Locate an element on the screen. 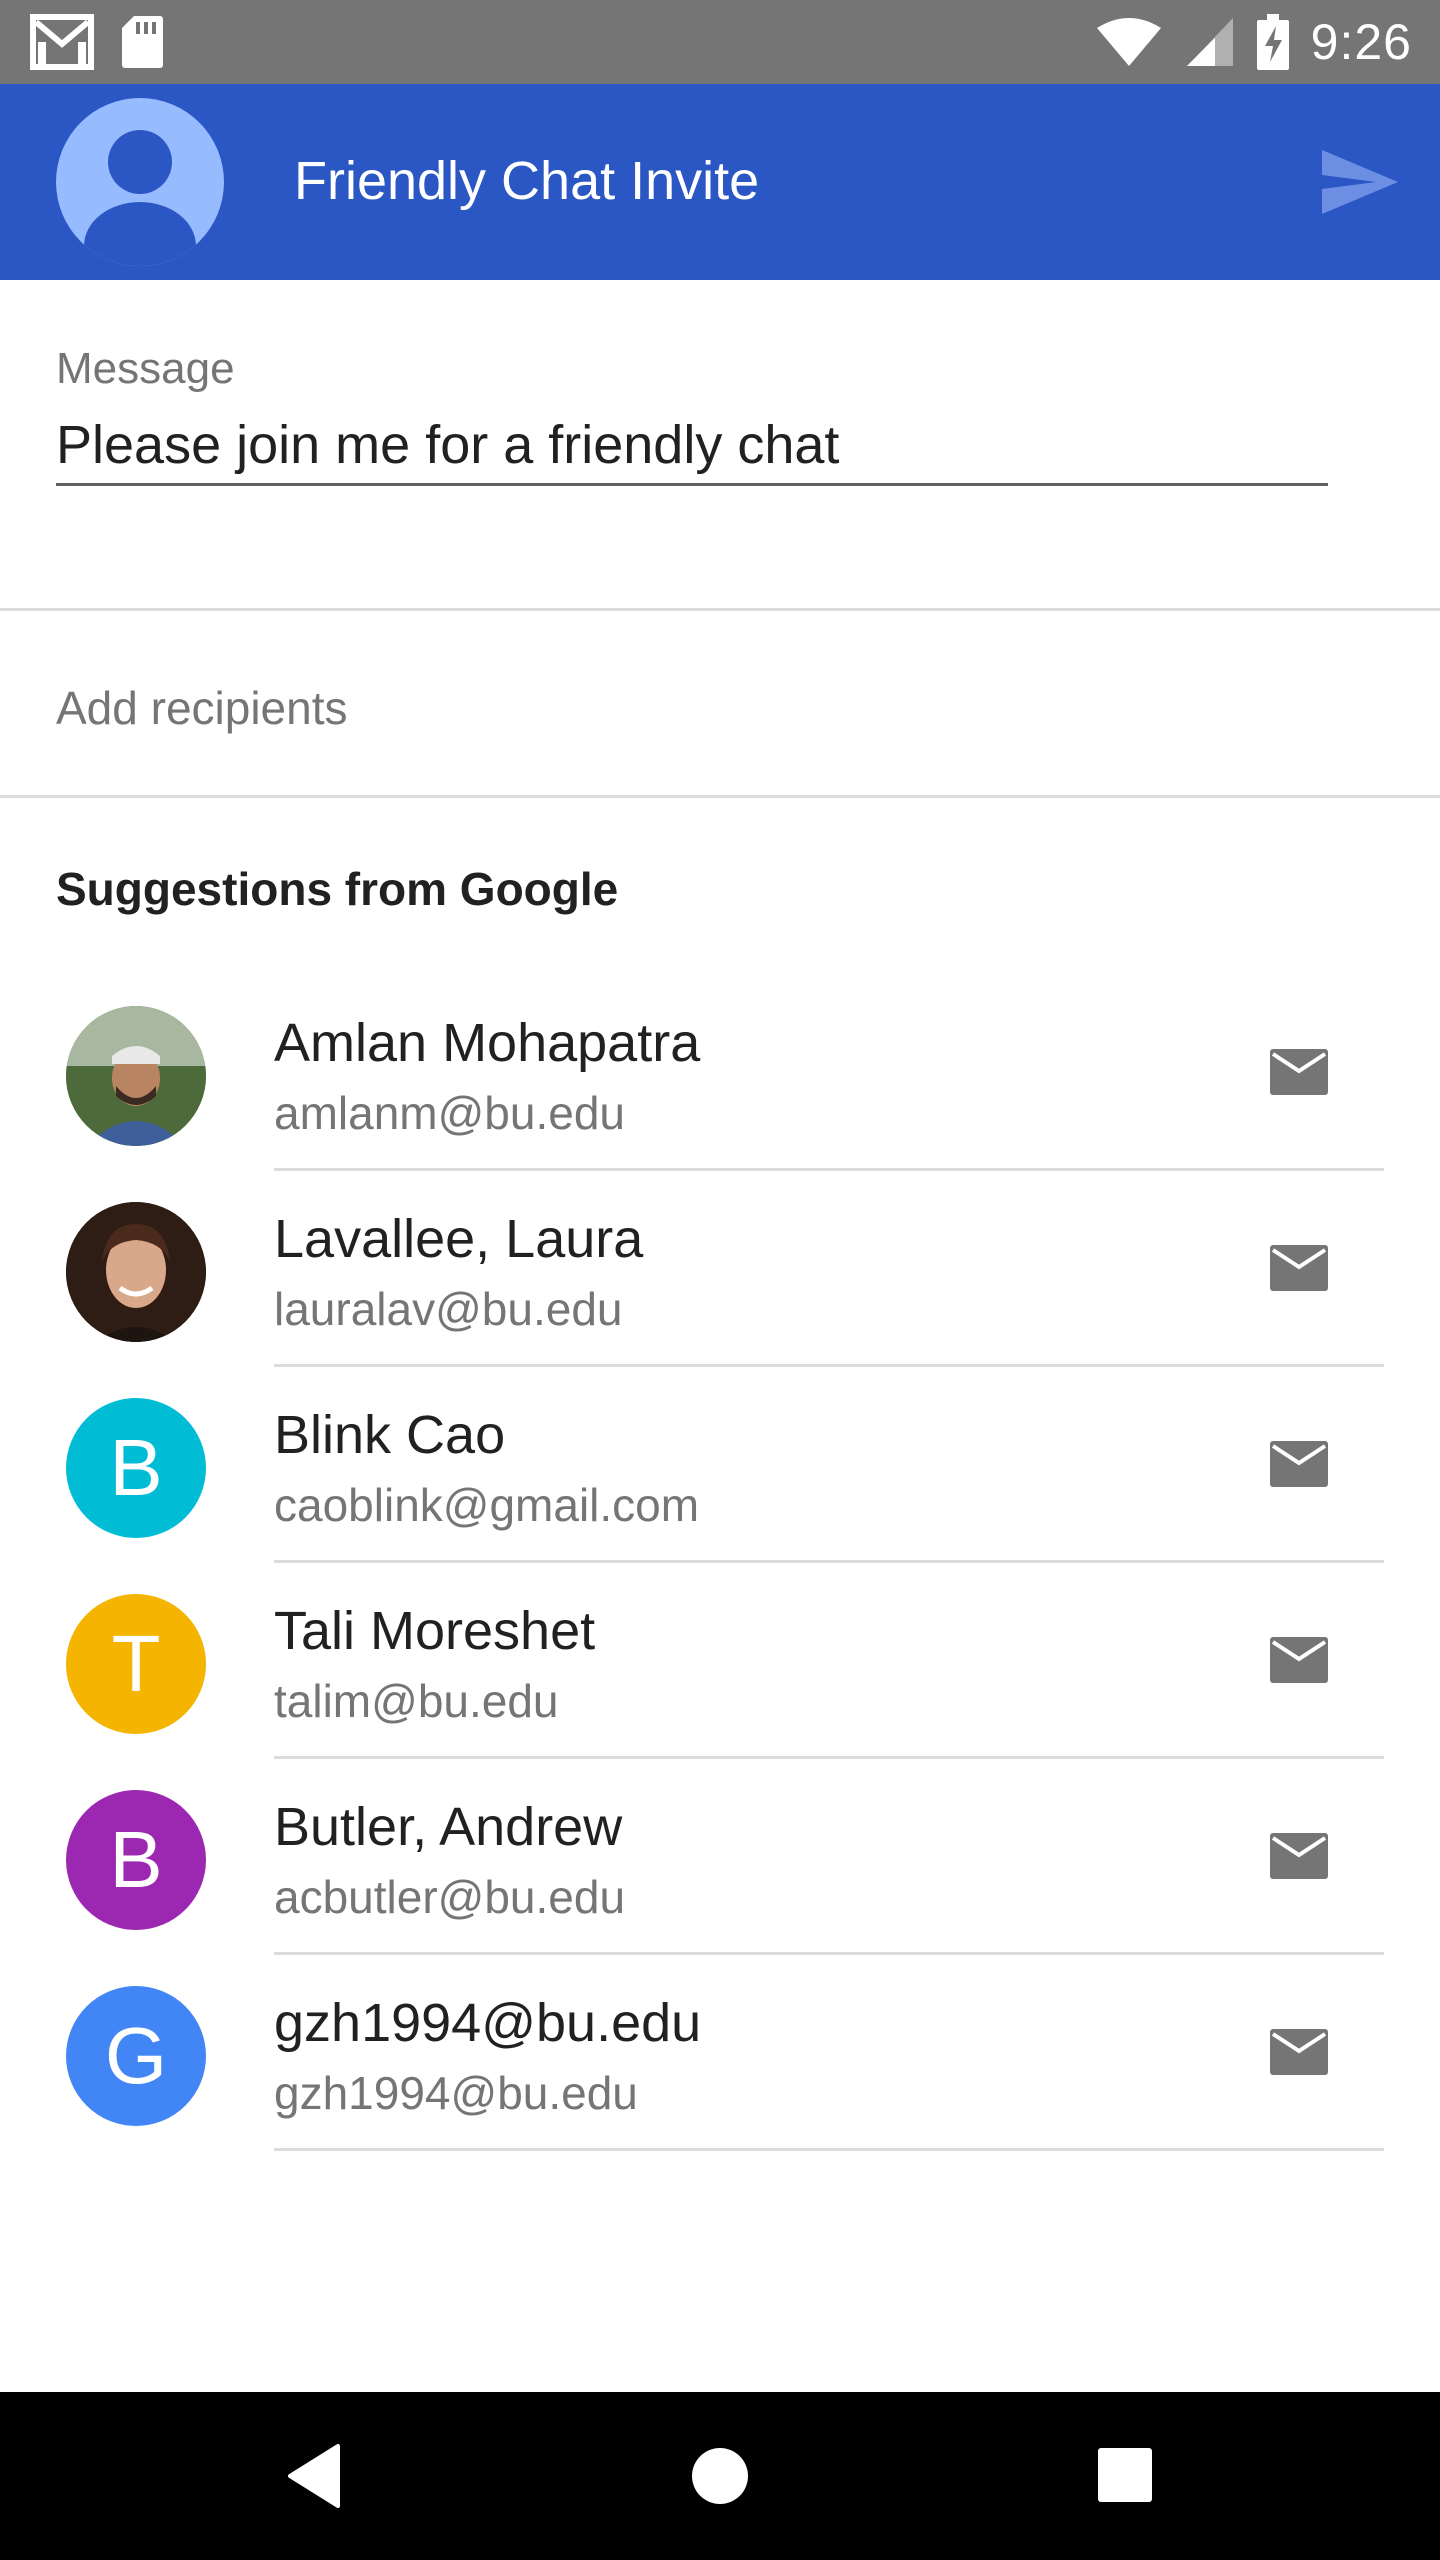  gmail-icon is located at coordinates (62, 42).